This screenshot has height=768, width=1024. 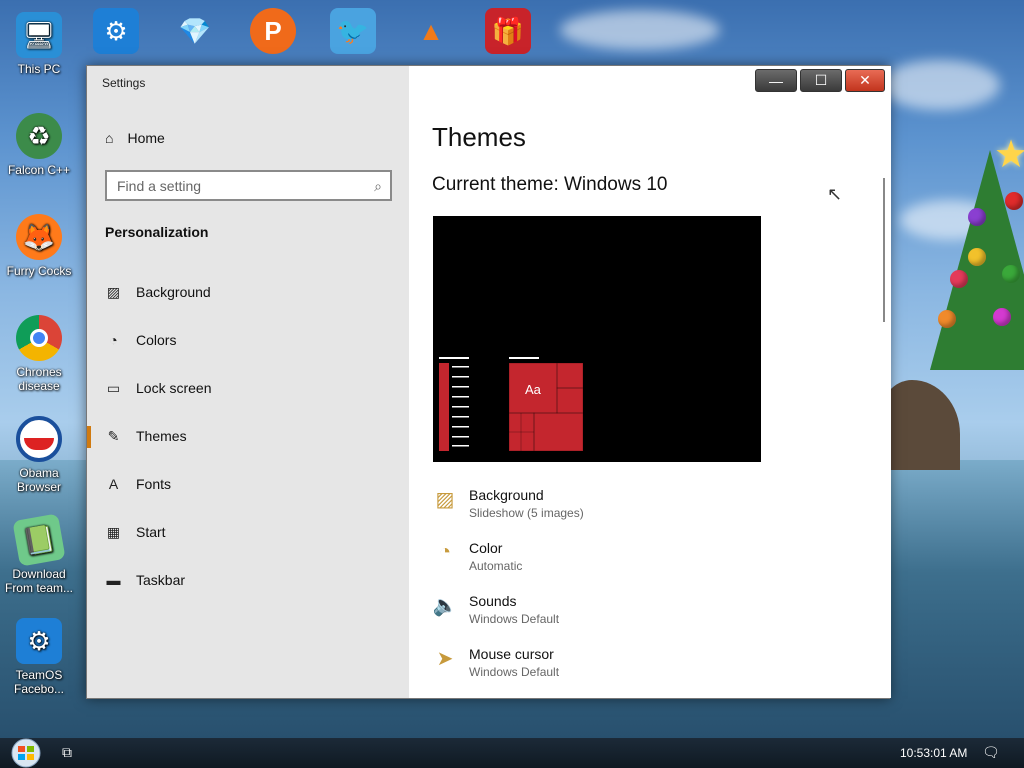 What do you see at coordinates (431, 31) in the screenshot?
I see `vlc-icon: ▲` at bounding box center [431, 31].